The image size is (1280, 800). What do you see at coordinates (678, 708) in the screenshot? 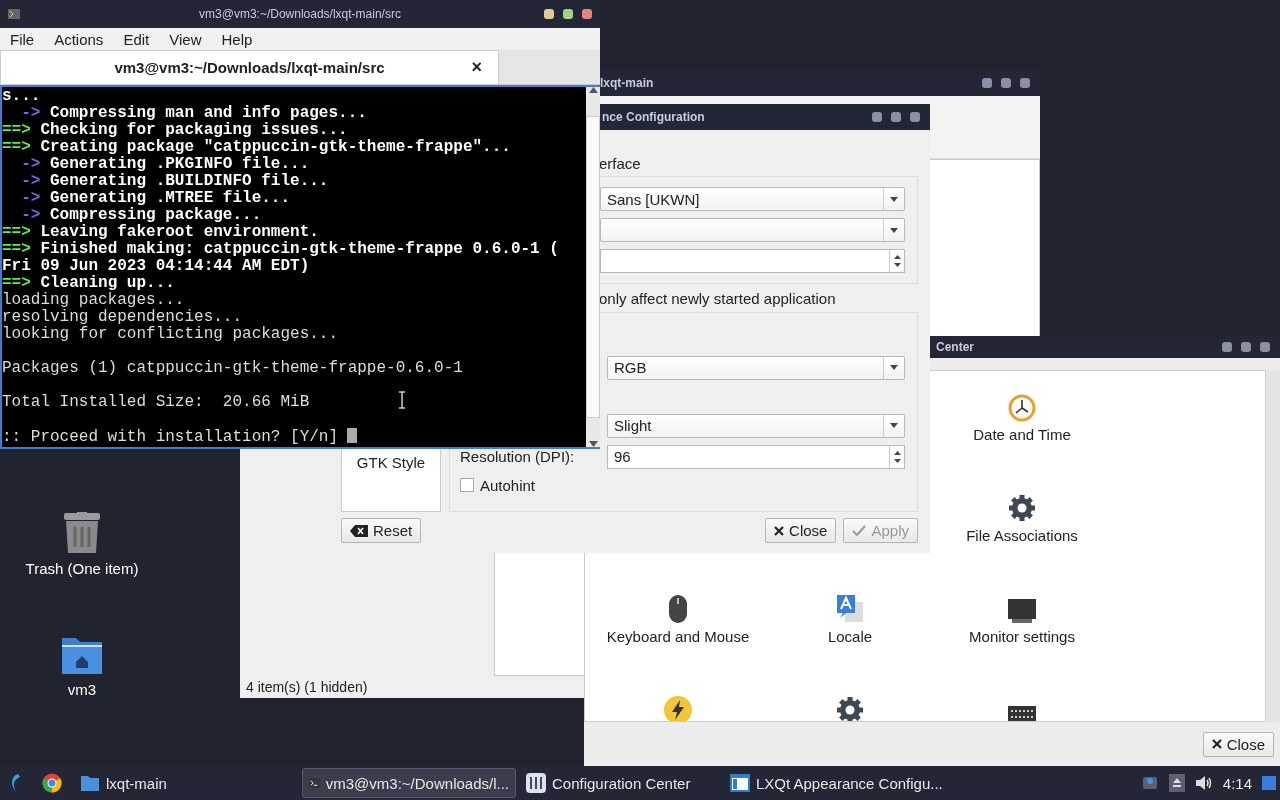
I see `power-icon` at bounding box center [678, 708].